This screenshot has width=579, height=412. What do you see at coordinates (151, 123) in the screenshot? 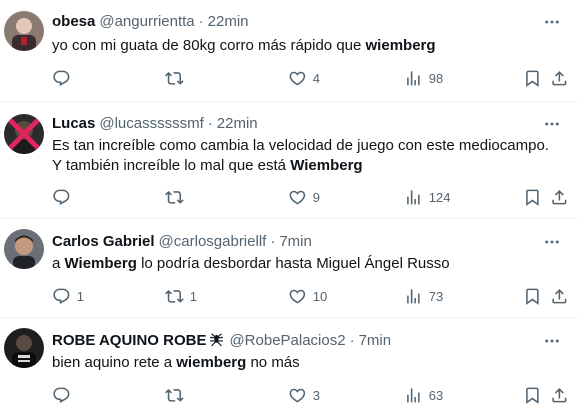
I see `user-handle: @lucassssssmf` at bounding box center [151, 123].